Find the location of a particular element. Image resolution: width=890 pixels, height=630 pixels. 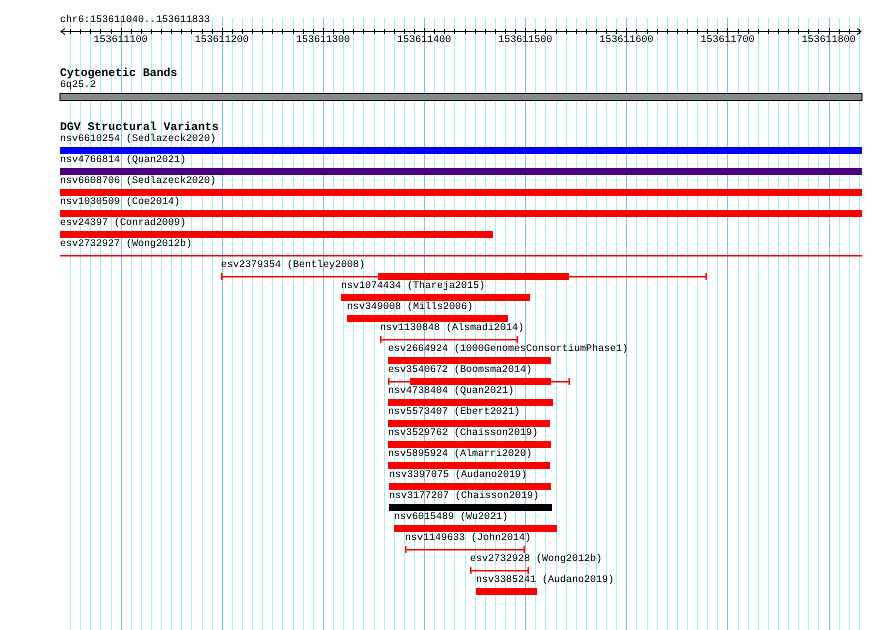

ruler-label: 153611200 is located at coordinates (221, 41).